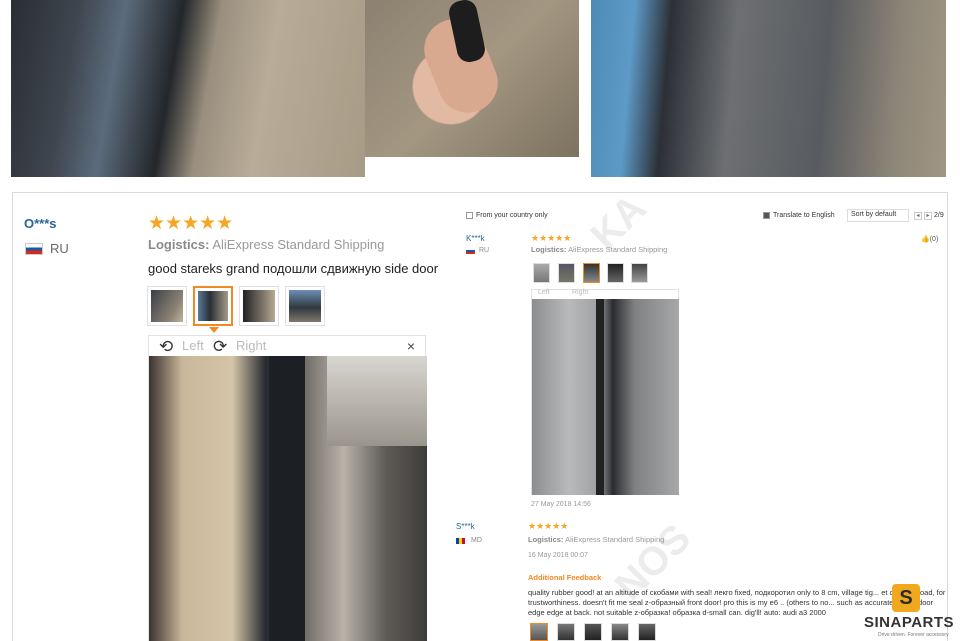  I want to click on door-seal-installed-photo, so click(768, 88).